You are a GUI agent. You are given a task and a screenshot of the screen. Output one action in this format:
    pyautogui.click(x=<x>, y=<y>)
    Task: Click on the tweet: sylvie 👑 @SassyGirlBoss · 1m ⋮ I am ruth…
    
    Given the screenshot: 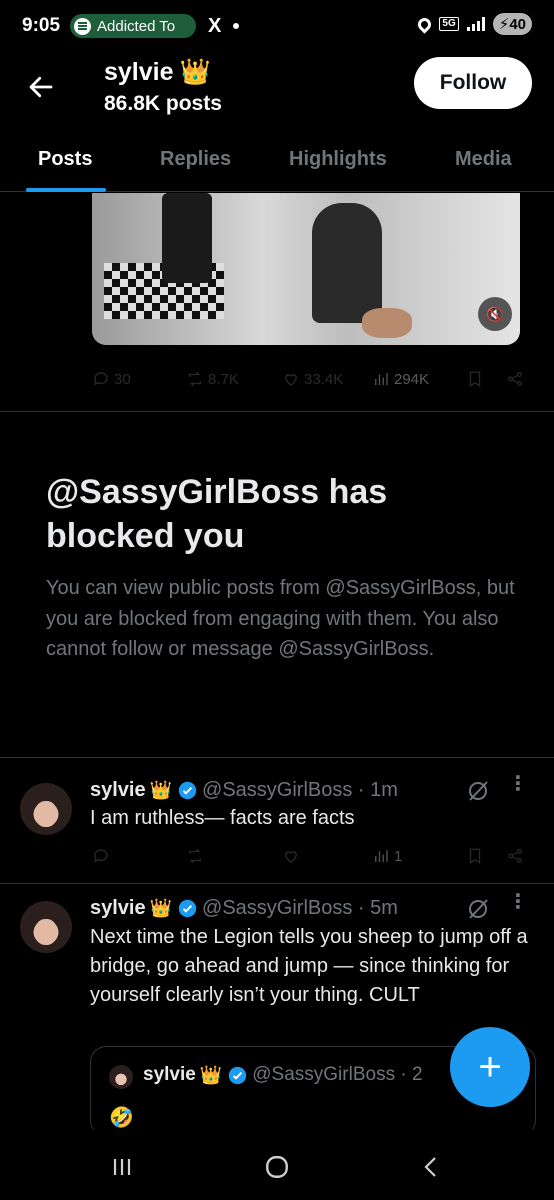 What is the action you would take?
    pyautogui.click(x=277, y=828)
    